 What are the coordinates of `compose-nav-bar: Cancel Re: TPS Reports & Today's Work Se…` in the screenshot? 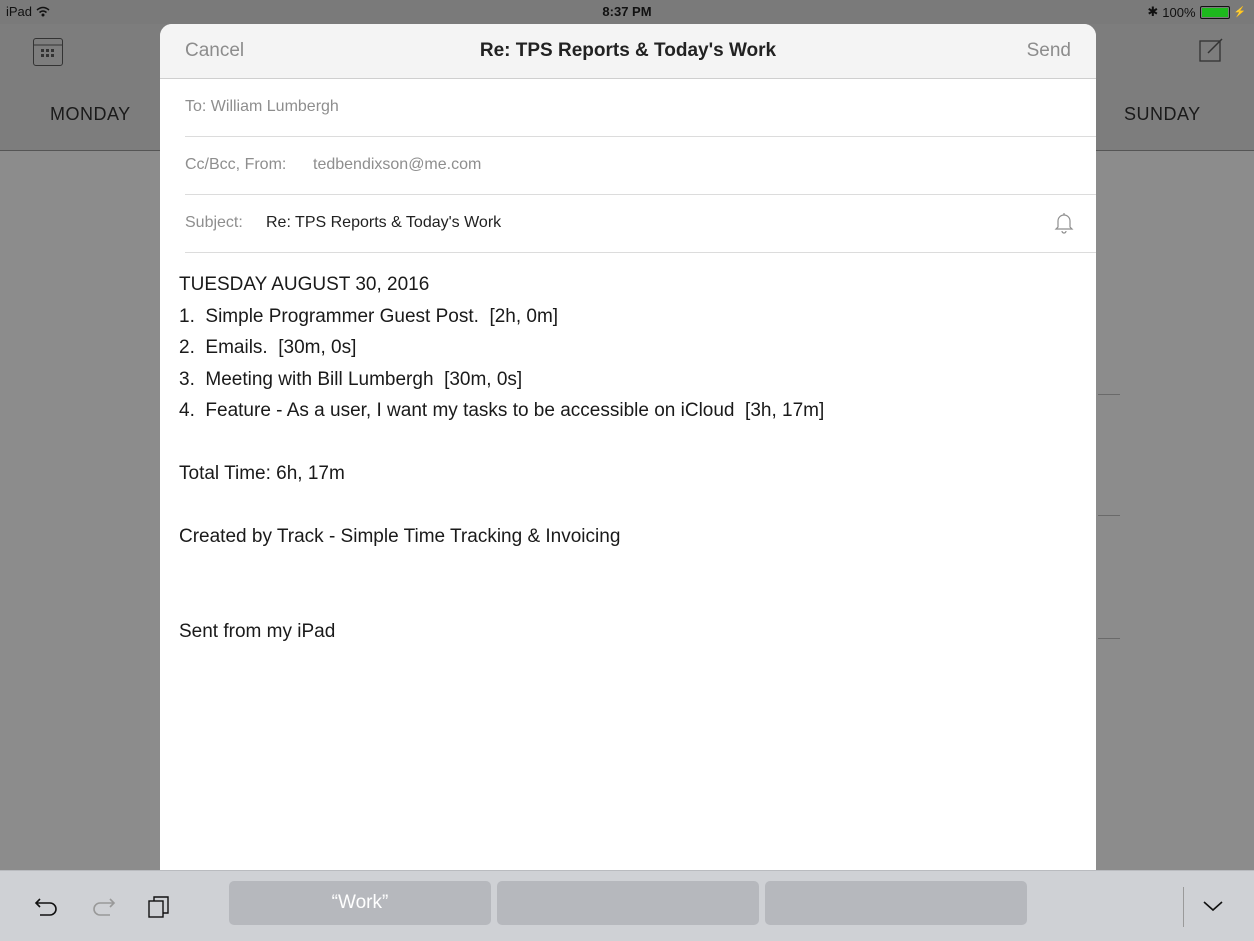 It's located at (628, 51).